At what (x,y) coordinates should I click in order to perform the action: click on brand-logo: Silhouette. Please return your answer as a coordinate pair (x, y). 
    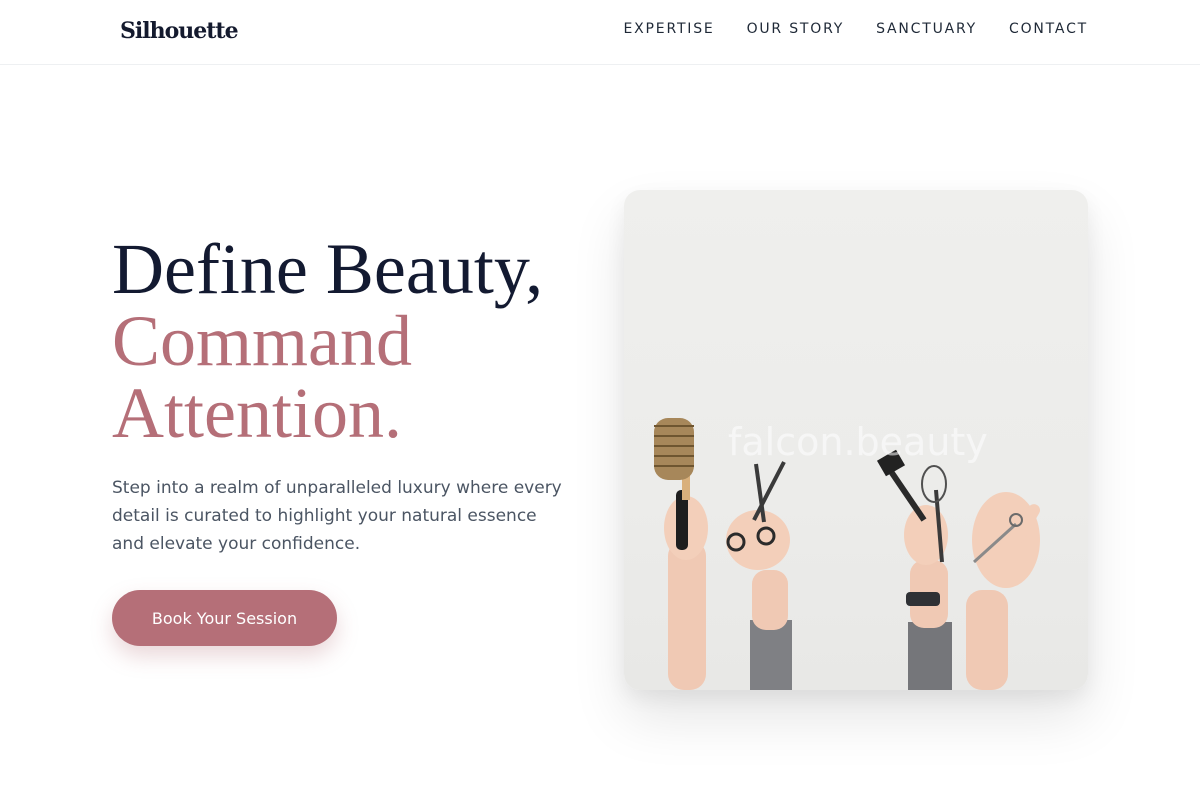
    Looking at the image, I should click on (179, 31).